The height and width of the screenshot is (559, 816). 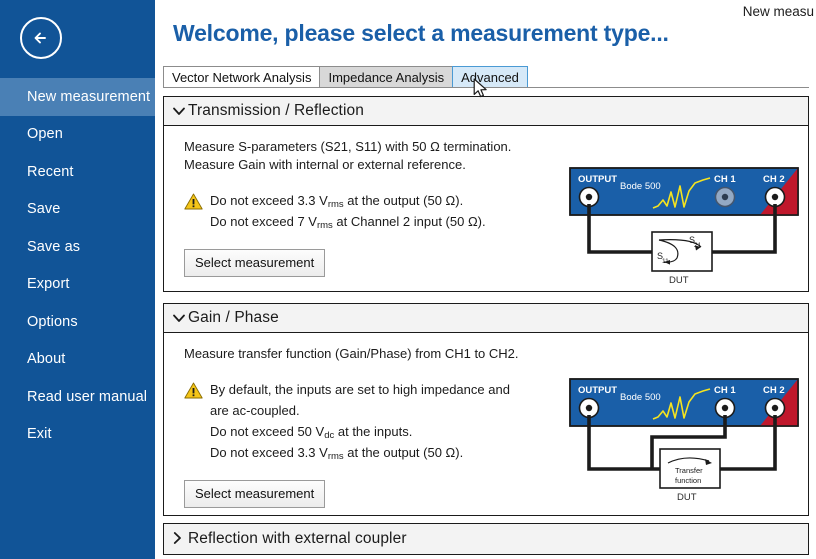 What do you see at coordinates (39, 434) in the screenshot?
I see `sidebar-item-label: Exit` at bounding box center [39, 434].